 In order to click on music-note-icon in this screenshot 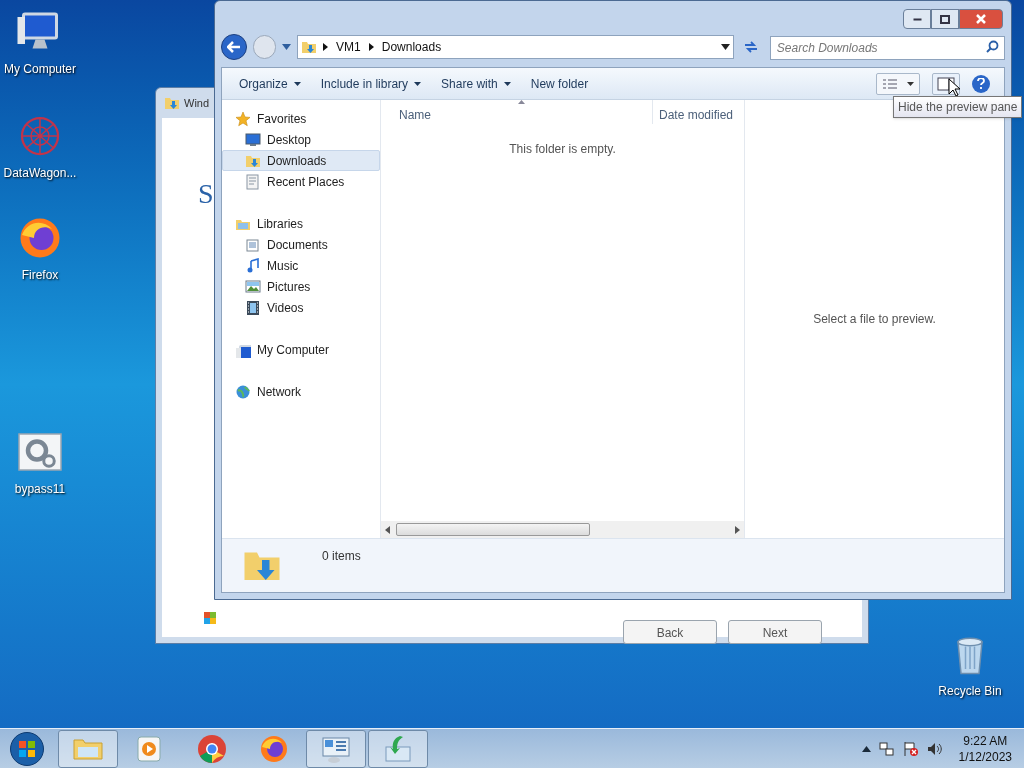, I will do `click(253, 265)`.